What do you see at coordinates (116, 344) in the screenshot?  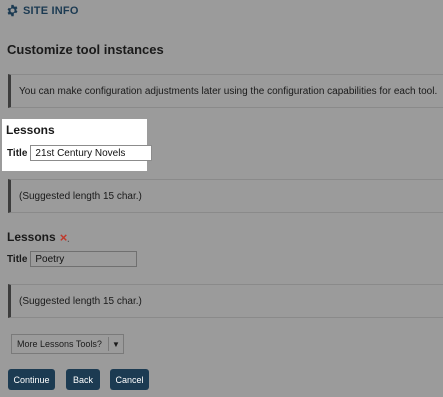 I see `chevron-down-icon: ▼` at bounding box center [116, 344].